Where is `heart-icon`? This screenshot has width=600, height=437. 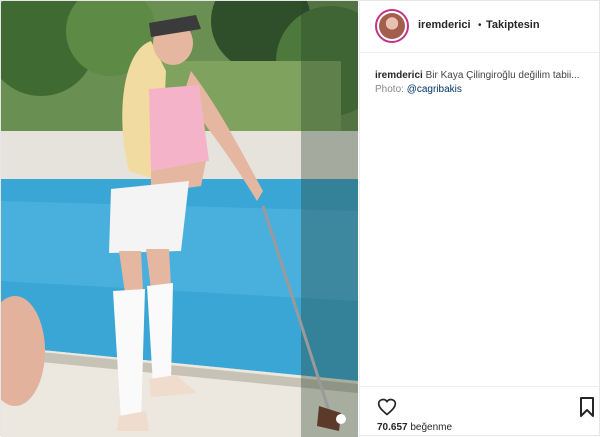
heart-icon is located at coordinates (387, 407).